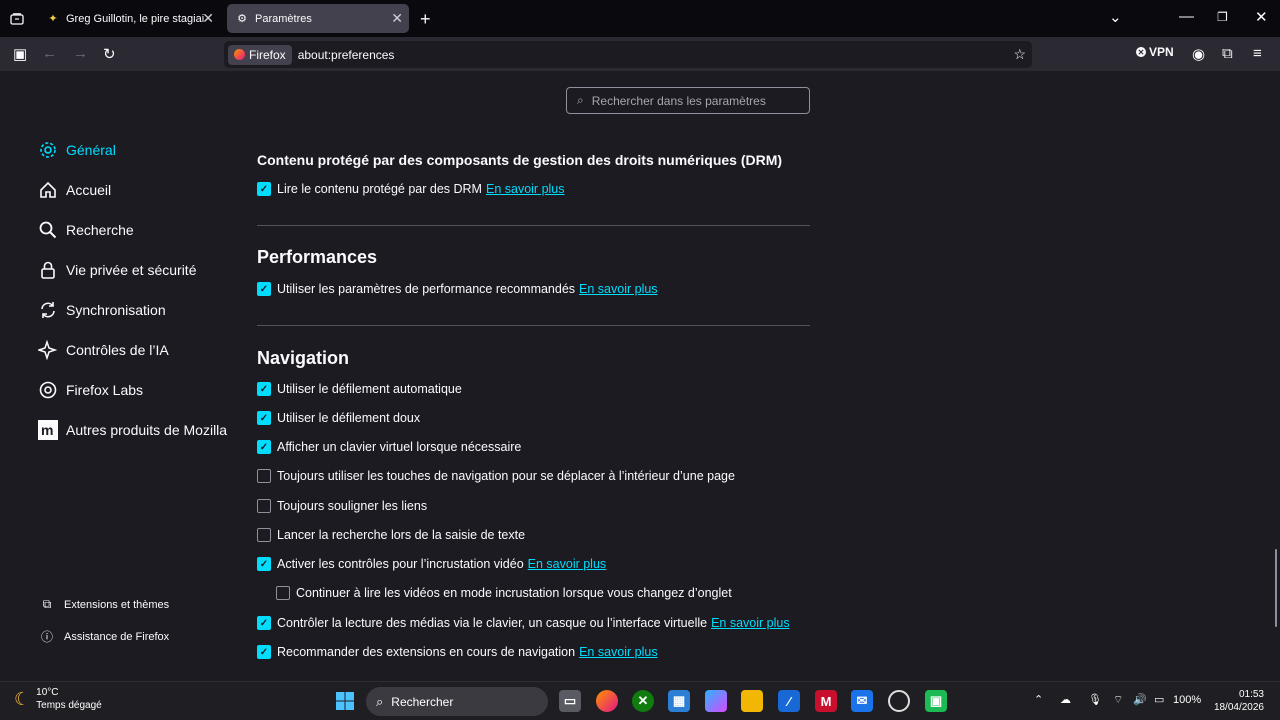 This screenshot has width=1280, height=720. I want to click on identity-badge: Firefox, so click(260, 54).